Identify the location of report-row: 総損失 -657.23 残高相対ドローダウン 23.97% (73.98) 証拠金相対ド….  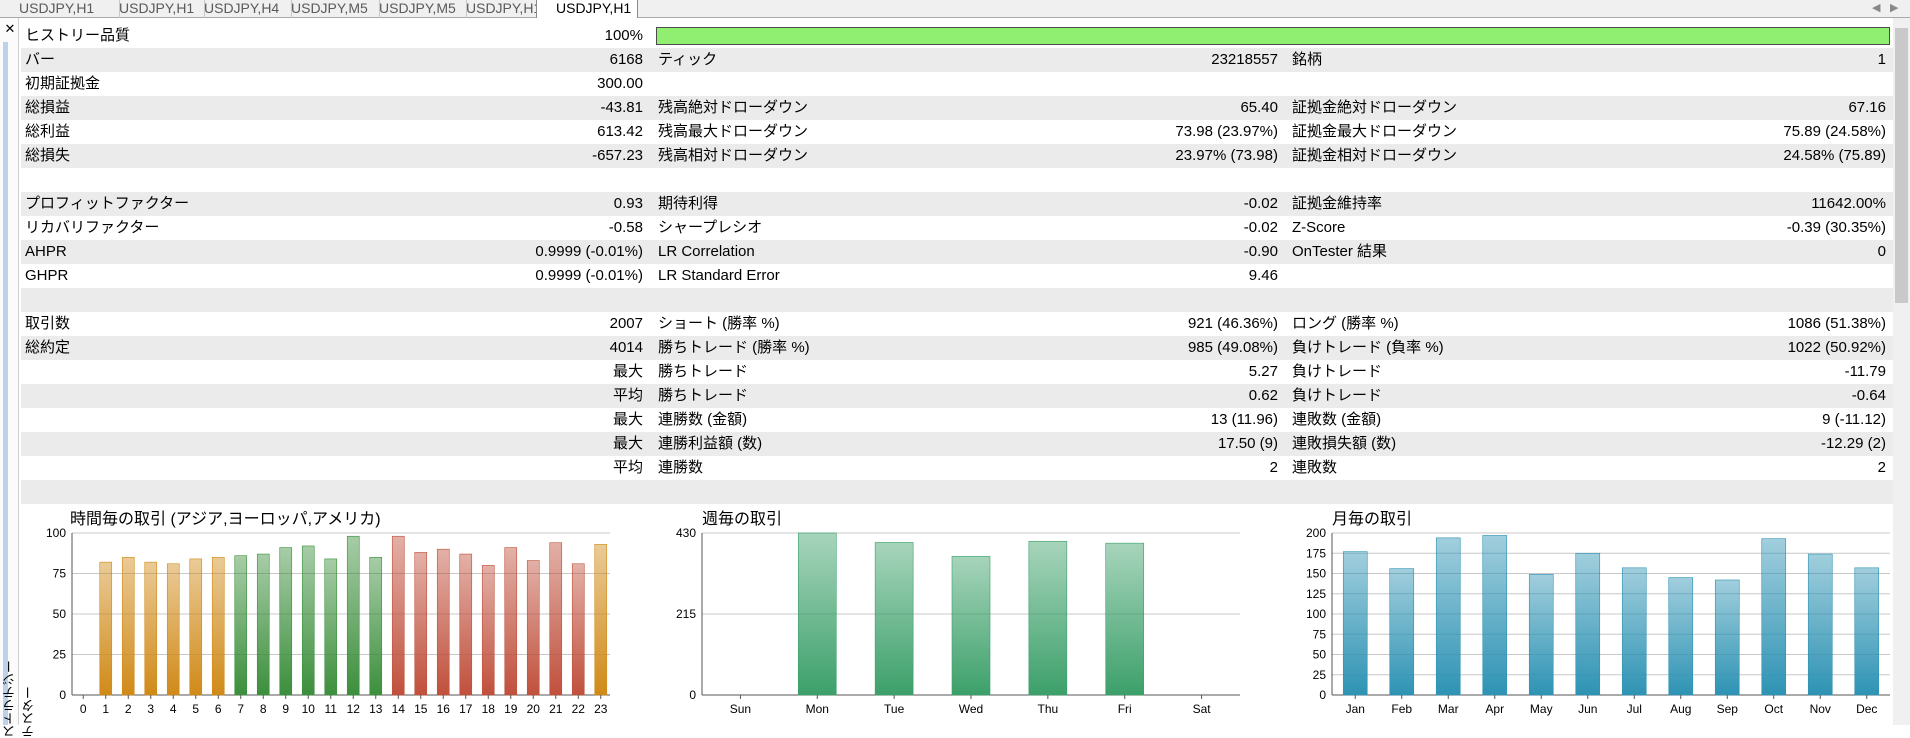
(957, 156).